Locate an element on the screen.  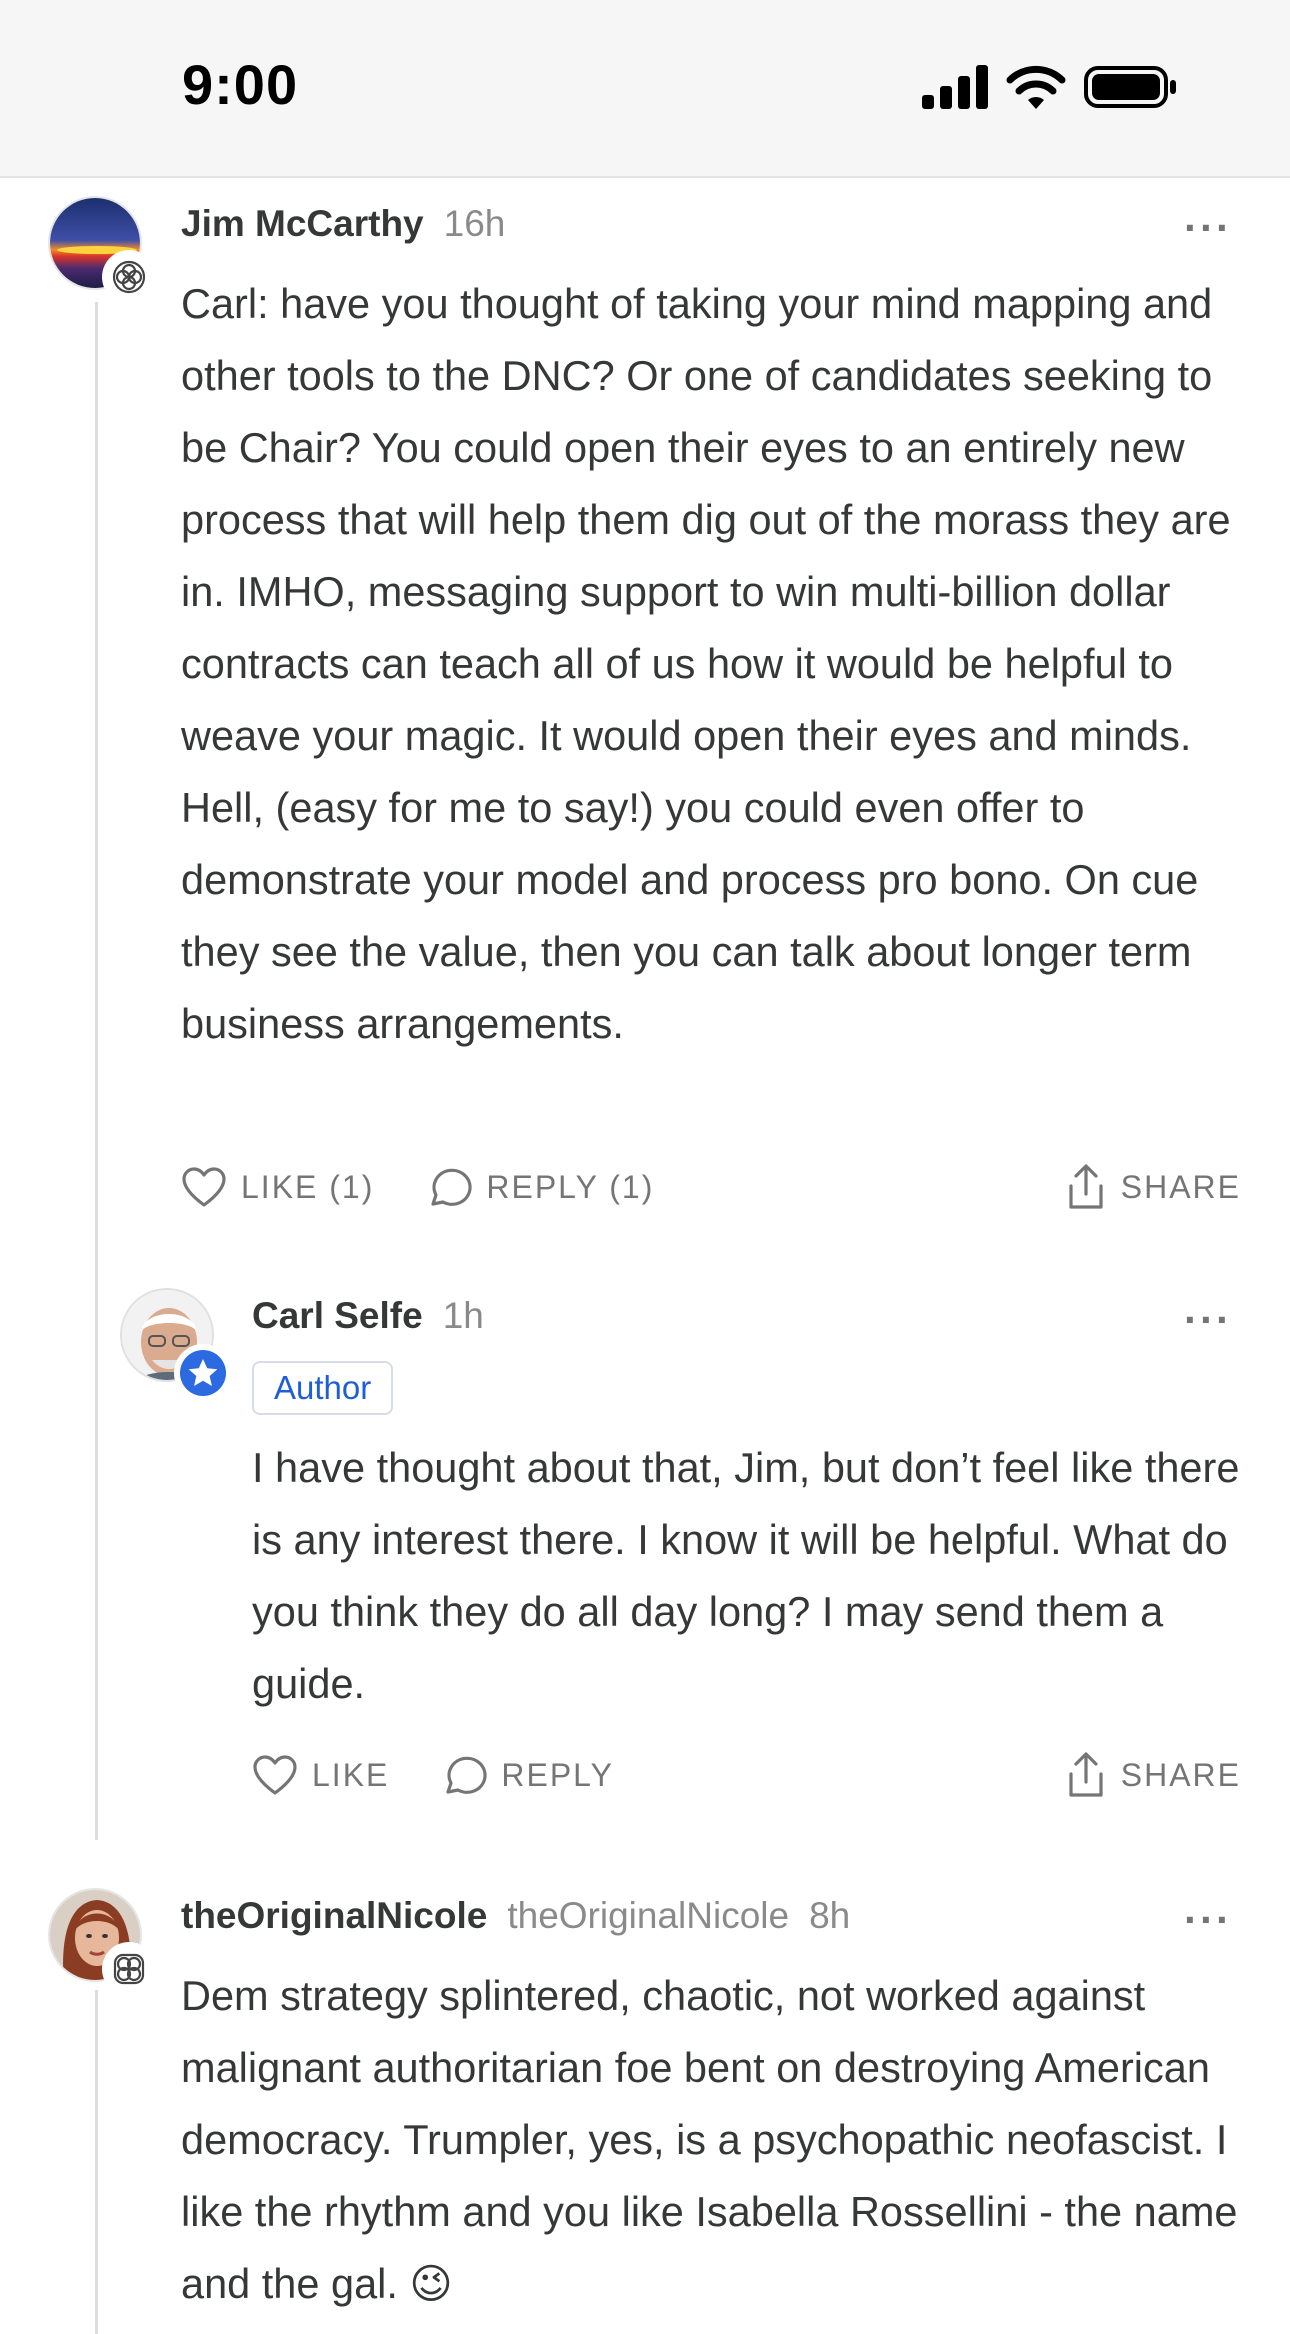
cellular-signal-icon is located at coordinates (955, 87).